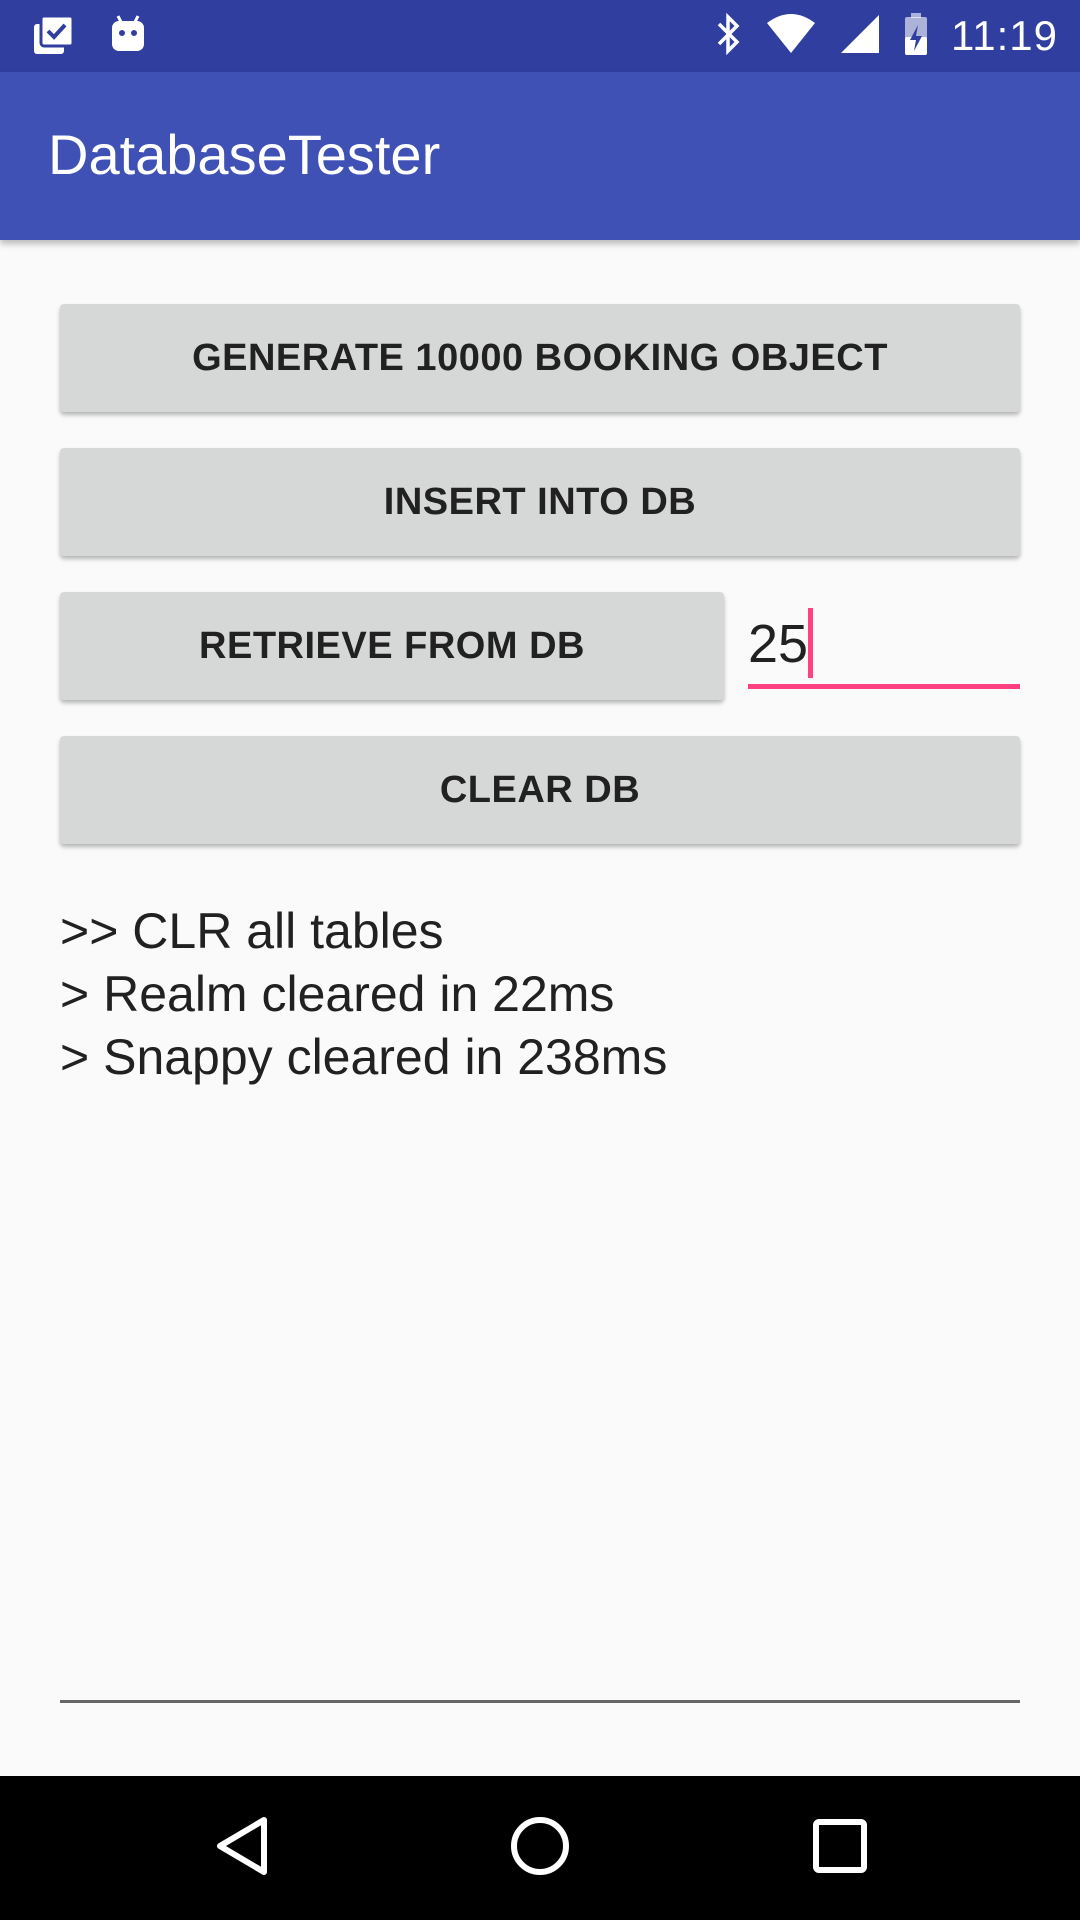 This screenshot has width=1080, height=1920. What do you see at coordinates (337, 994) in the screenshot?
I see `log-line: > Realm cleared in 22ms` at bounding box center [337, 994].